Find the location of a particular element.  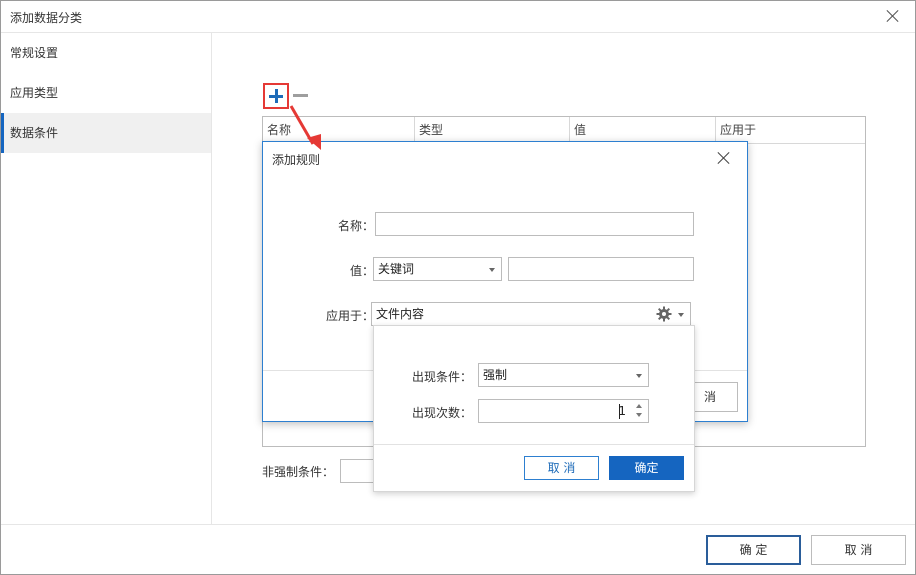

plus-icon-stroke is located at coordinates (276, 96).